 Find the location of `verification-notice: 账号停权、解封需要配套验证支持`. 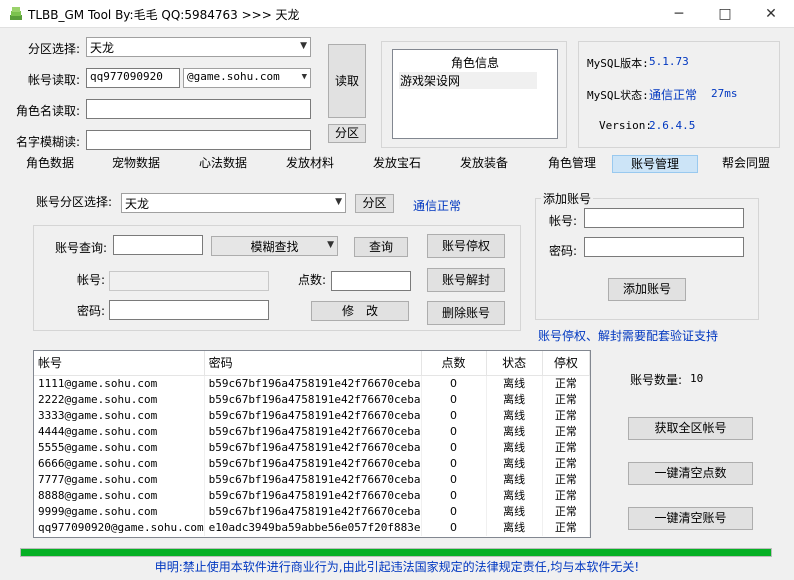

verification-notice: 账号停权、解封需要配套验证支持 is located at coordinates (628, 336).